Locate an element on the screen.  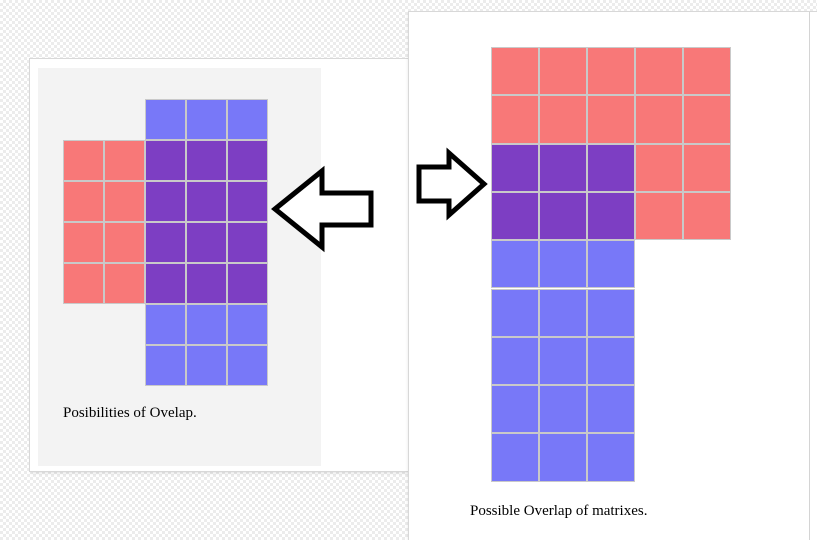
right-arrow-icon is located at coordinates (452, 184).